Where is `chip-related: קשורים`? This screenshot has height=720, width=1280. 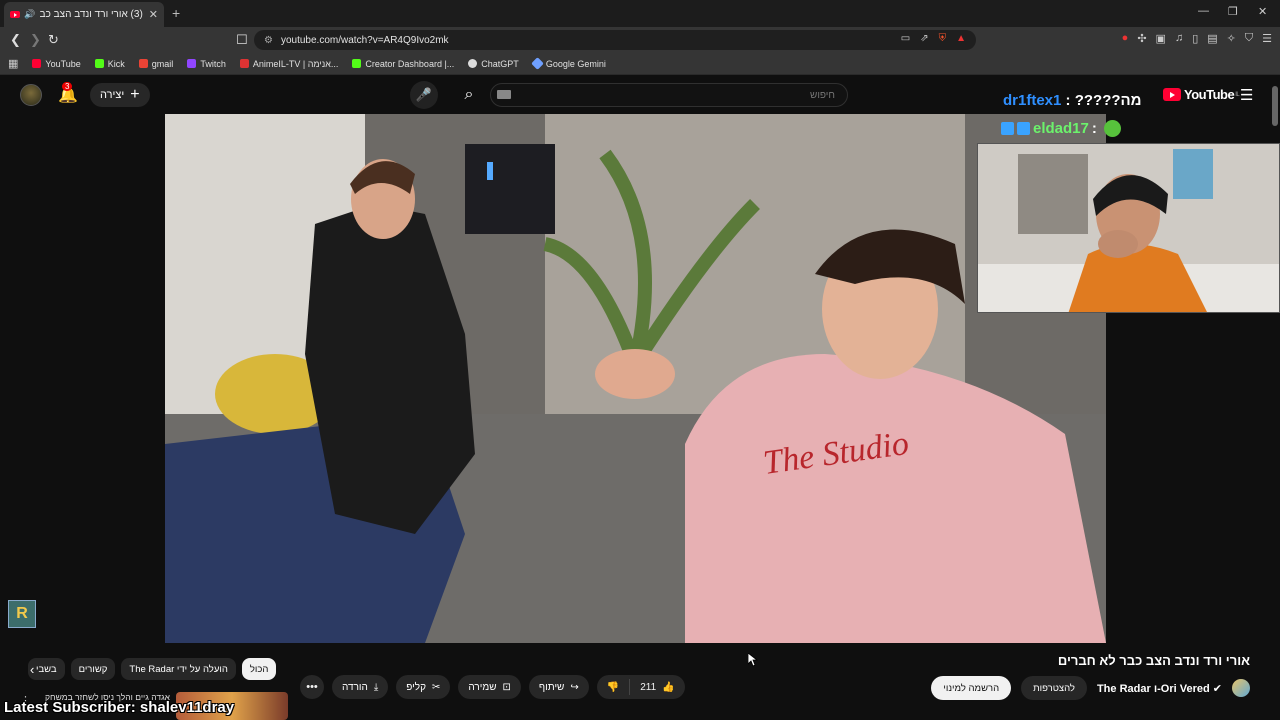
chip-related: קשורים is located at coordinates (93, 669).